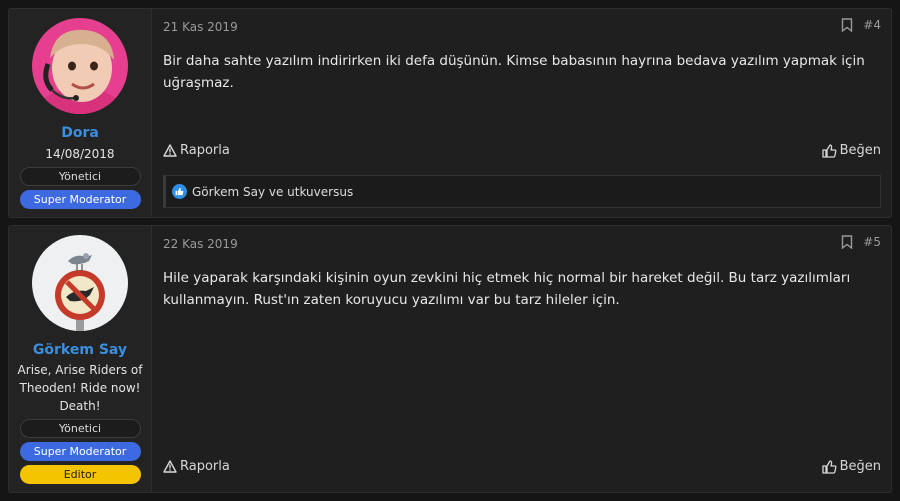  I want to click on post-actions: #5, so click(861, 242).